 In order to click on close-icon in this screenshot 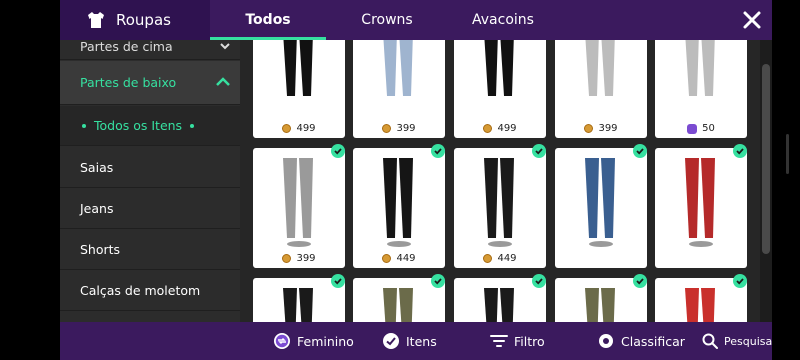, I will do `click(752, 20)`.